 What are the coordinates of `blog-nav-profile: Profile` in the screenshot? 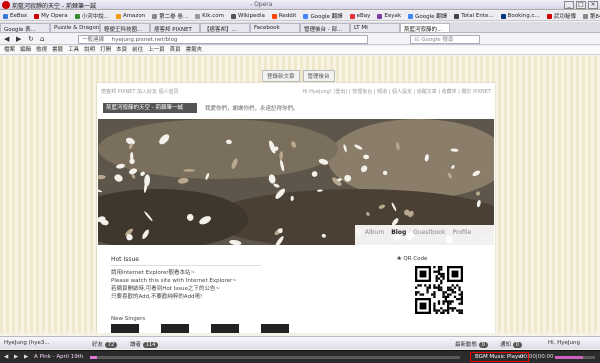 It's located at (462, 237).